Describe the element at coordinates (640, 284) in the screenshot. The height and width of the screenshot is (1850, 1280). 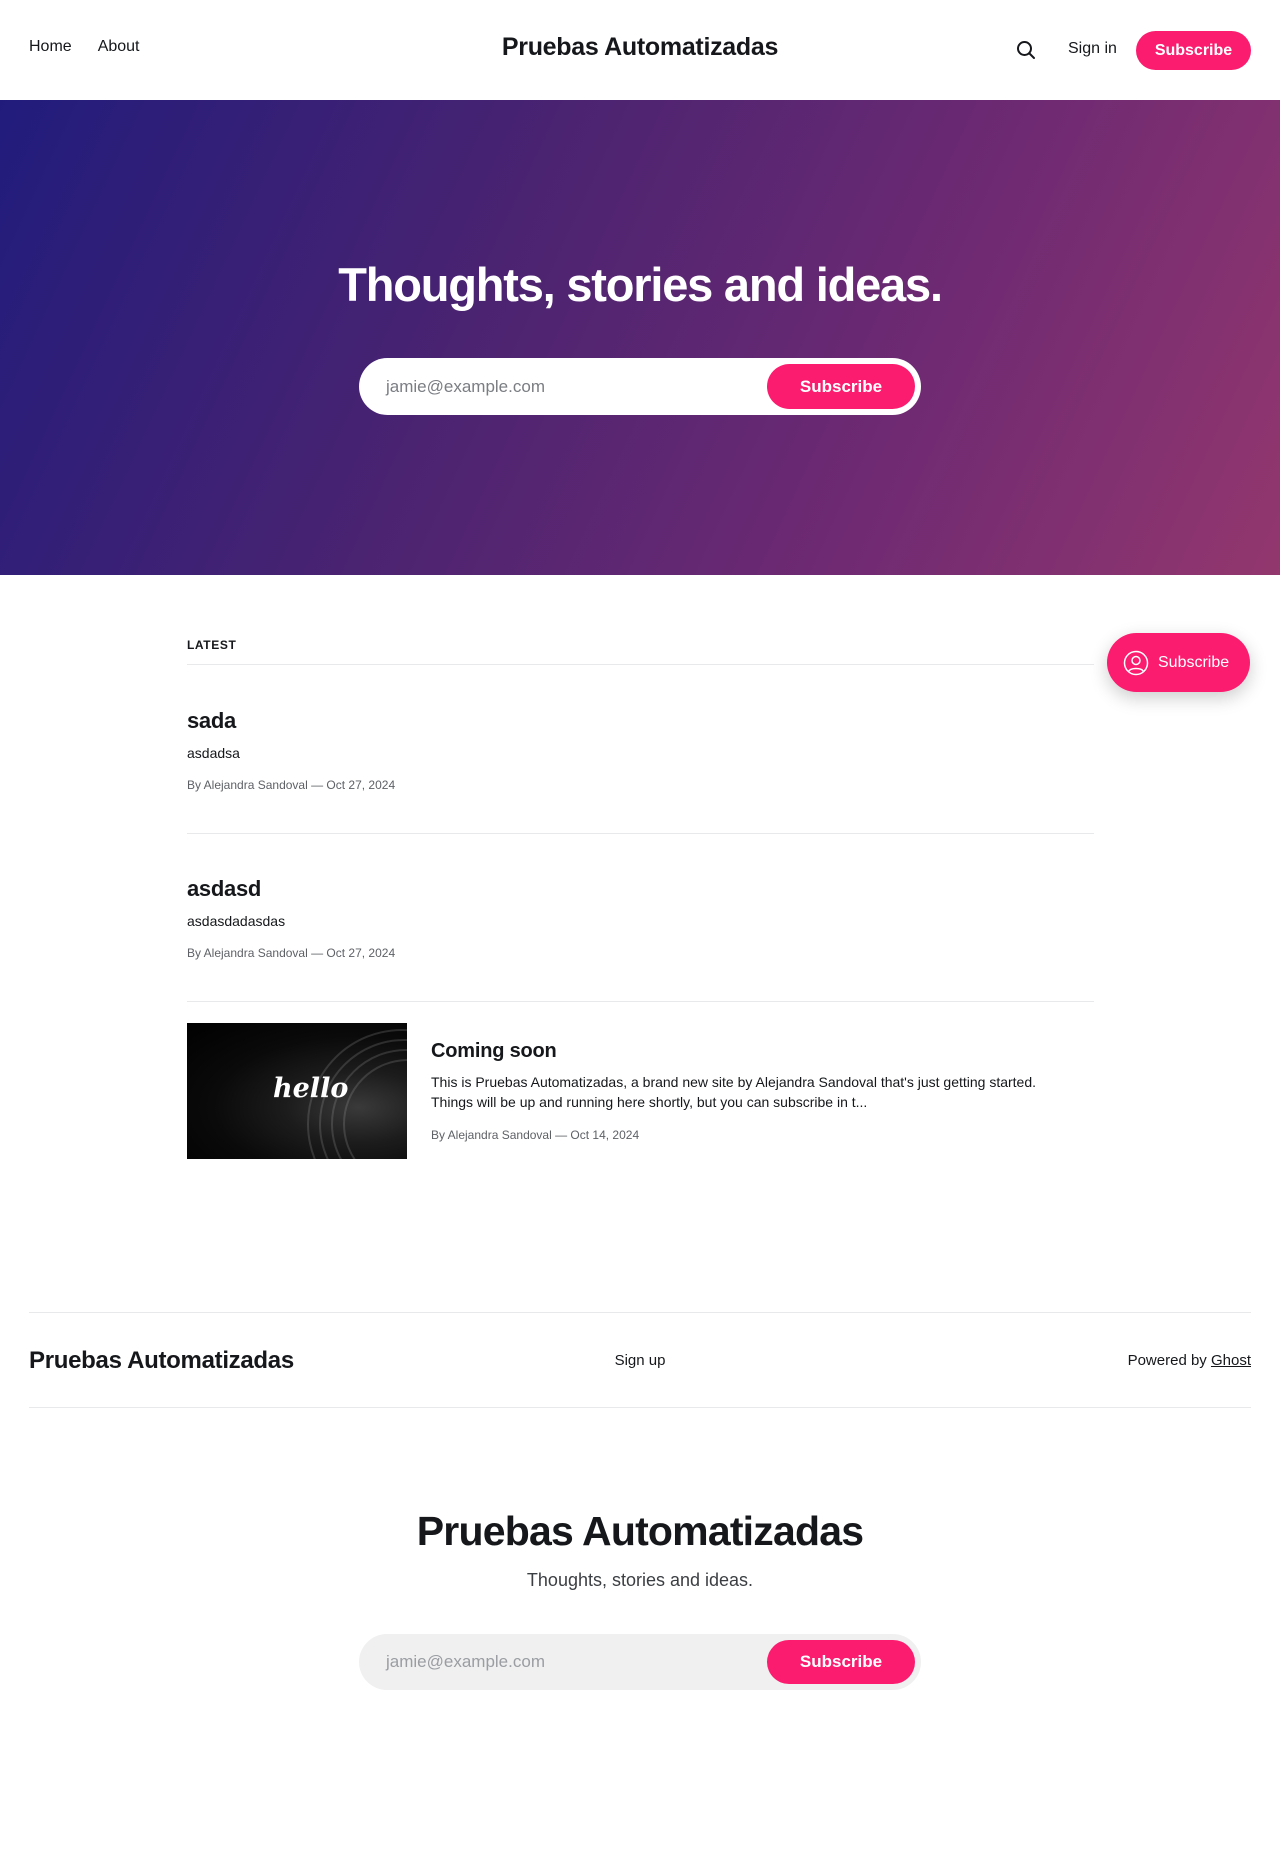
I see `hero-title: Thoughts, stories and ideas.` at that location.